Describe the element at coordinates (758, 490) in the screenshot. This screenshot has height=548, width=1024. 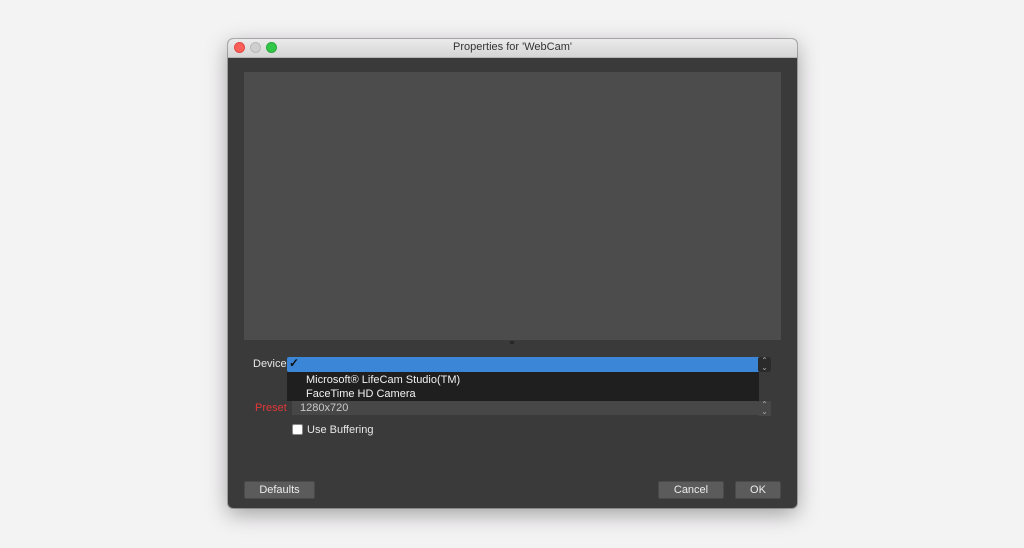
I see `ok-button: OK` at that location.